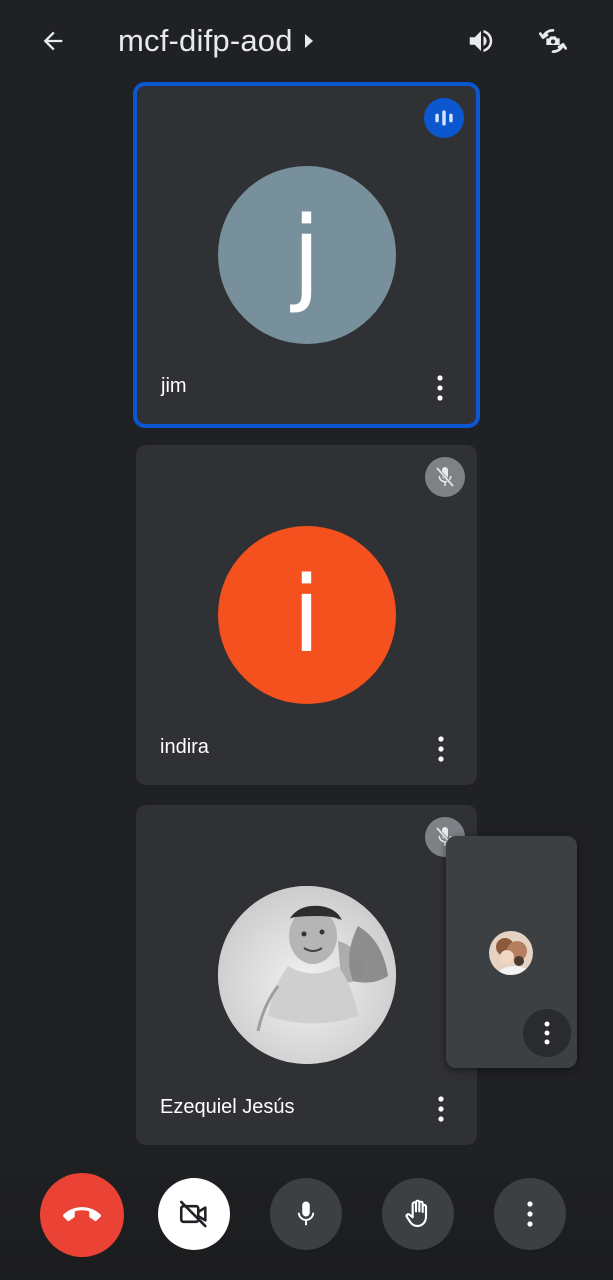 The width and height of the screenshot is (613, 1280). I want to click on speaker-icon, so click(481, 41).